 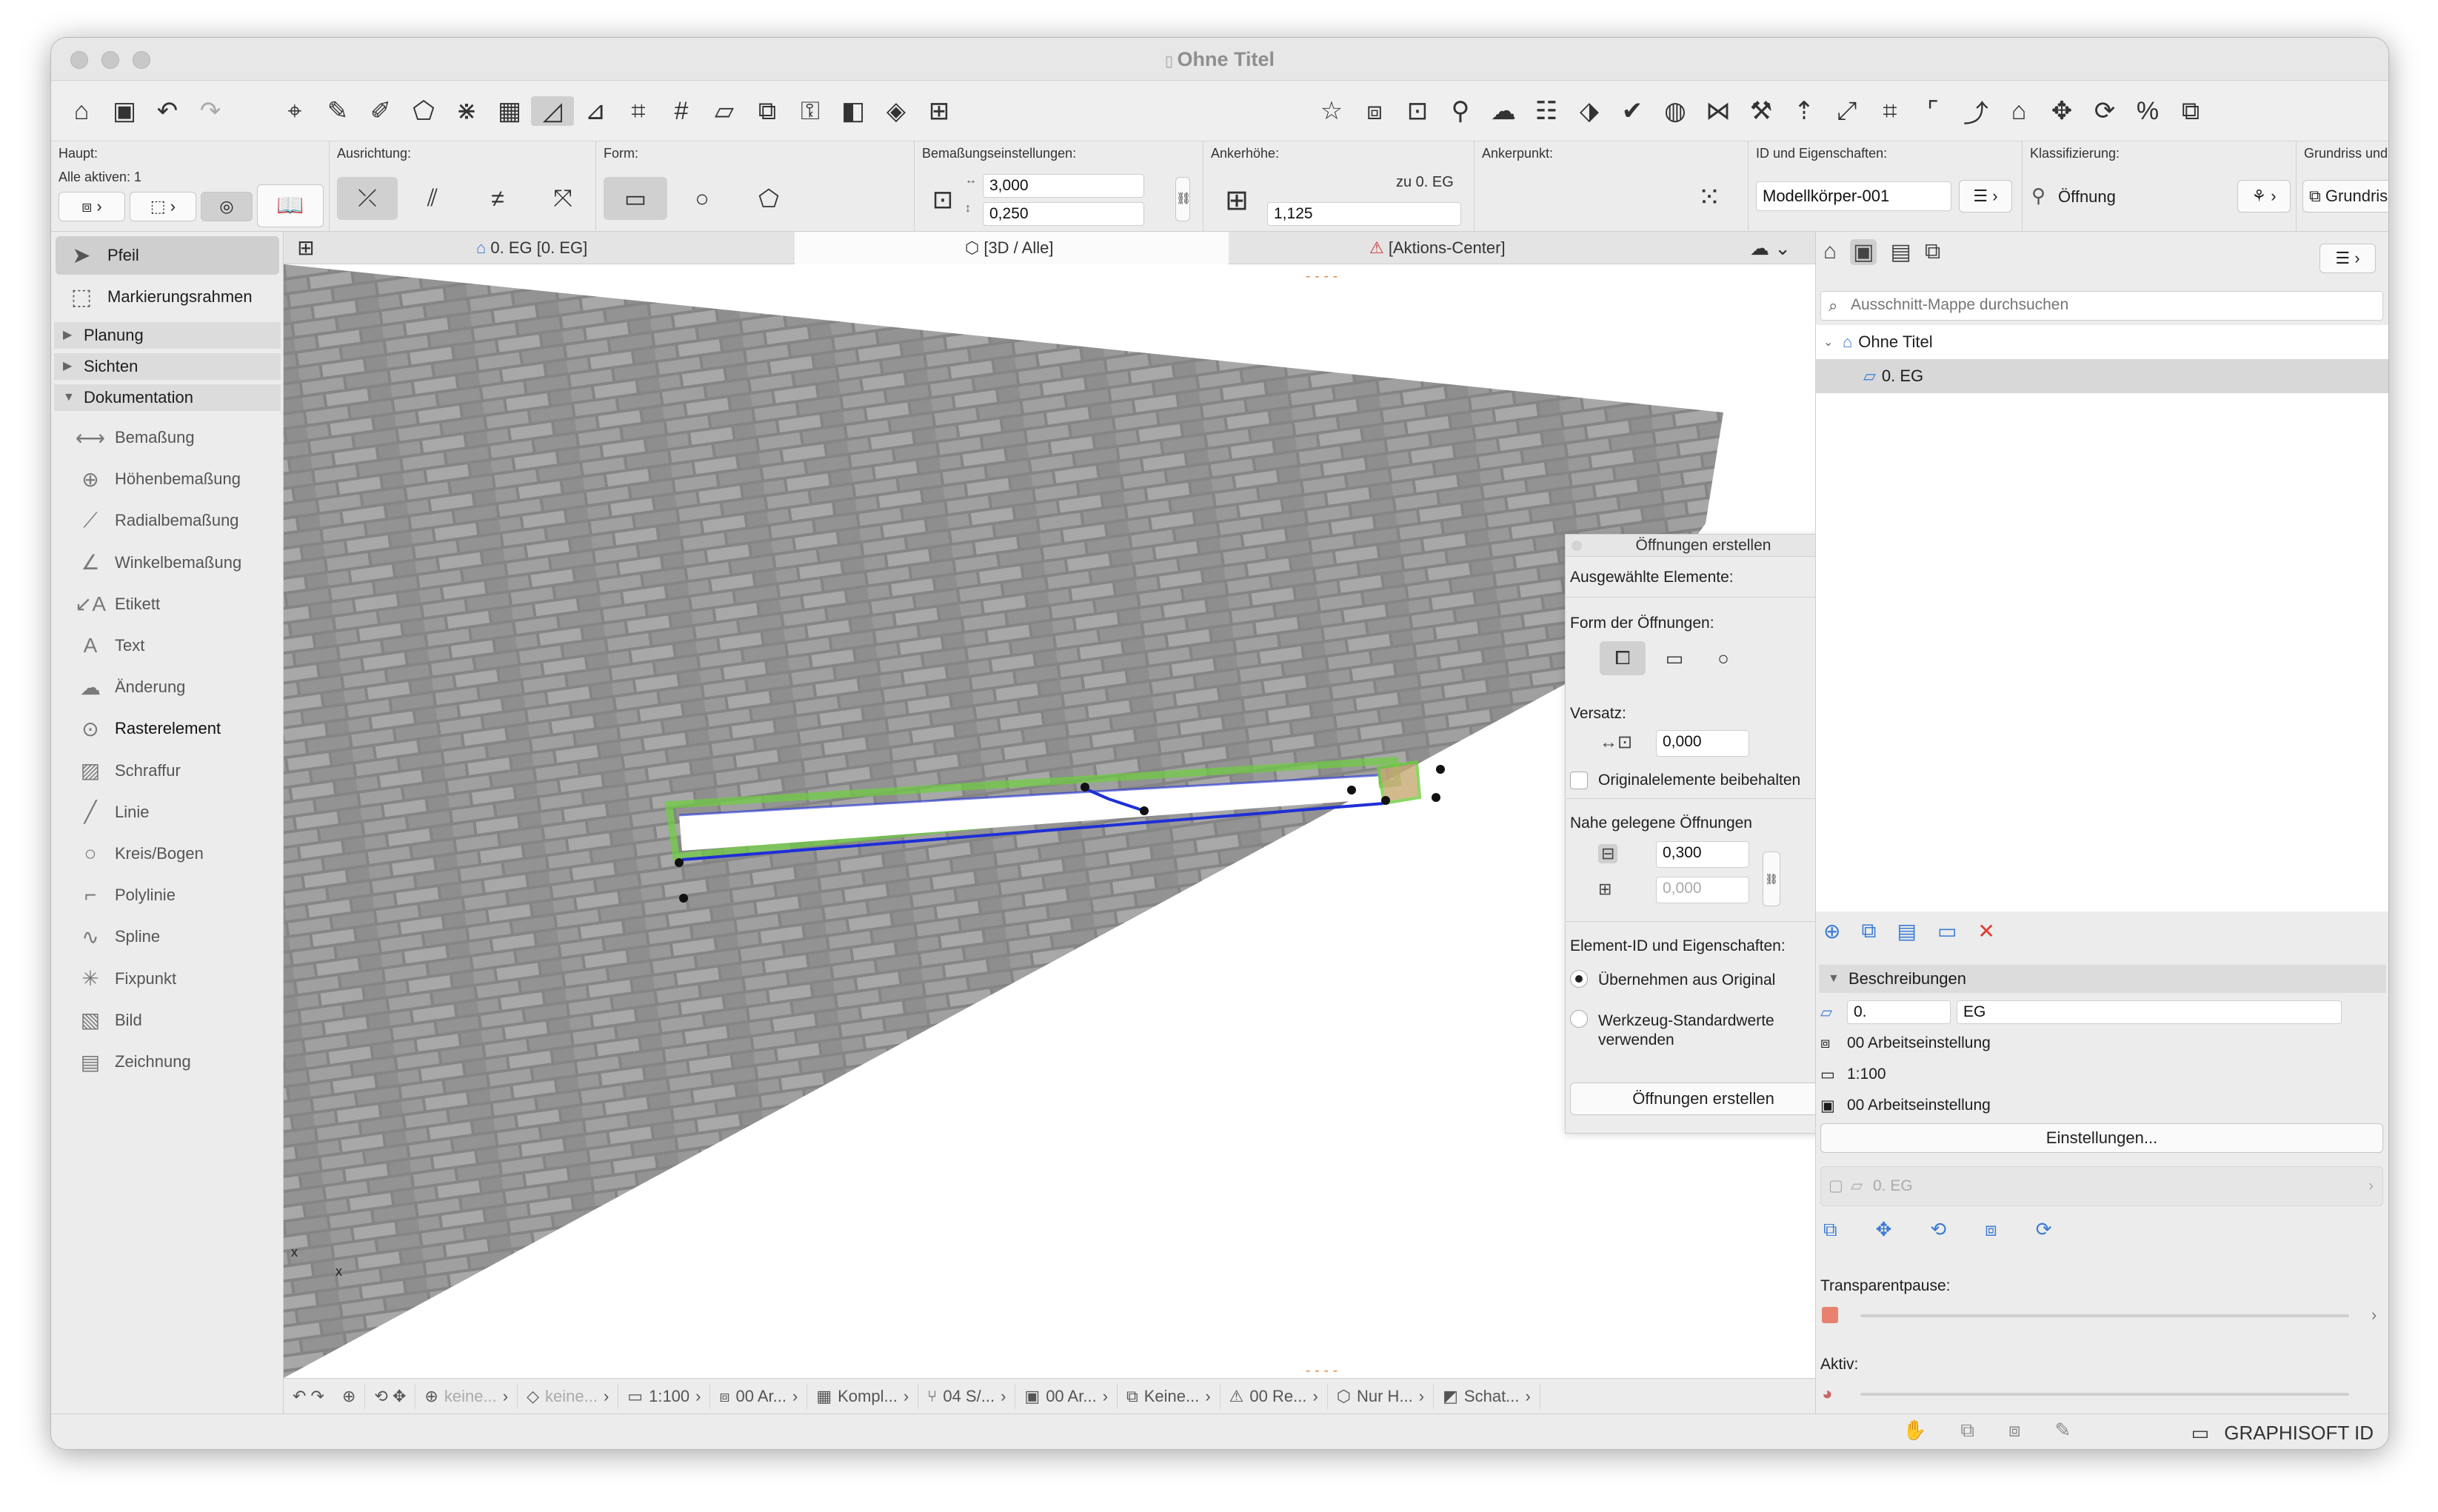 I want to click on edit-trace-icon: ✎, so click(x=2063, y=1430).